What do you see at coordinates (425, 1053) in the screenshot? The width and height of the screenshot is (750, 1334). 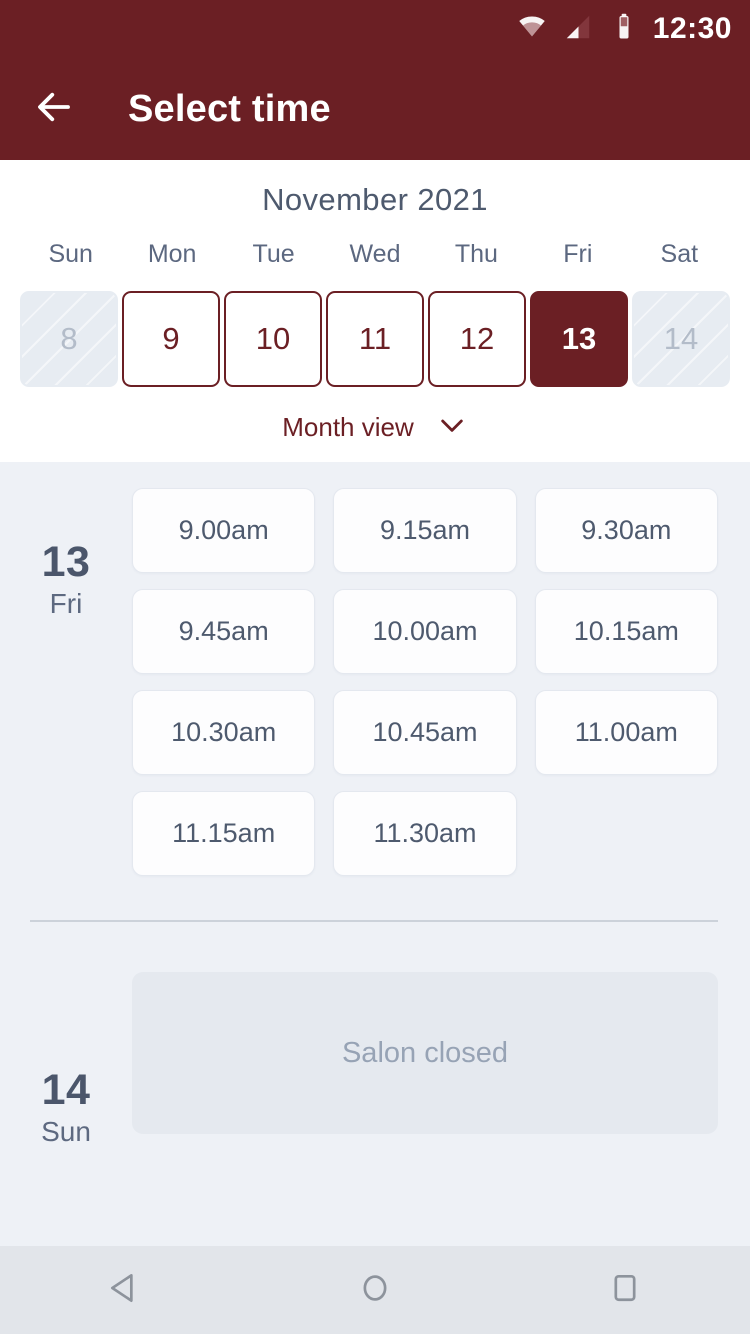 I see `salon-closed-notice: Salon closed` at bounding box center [425, 1053].